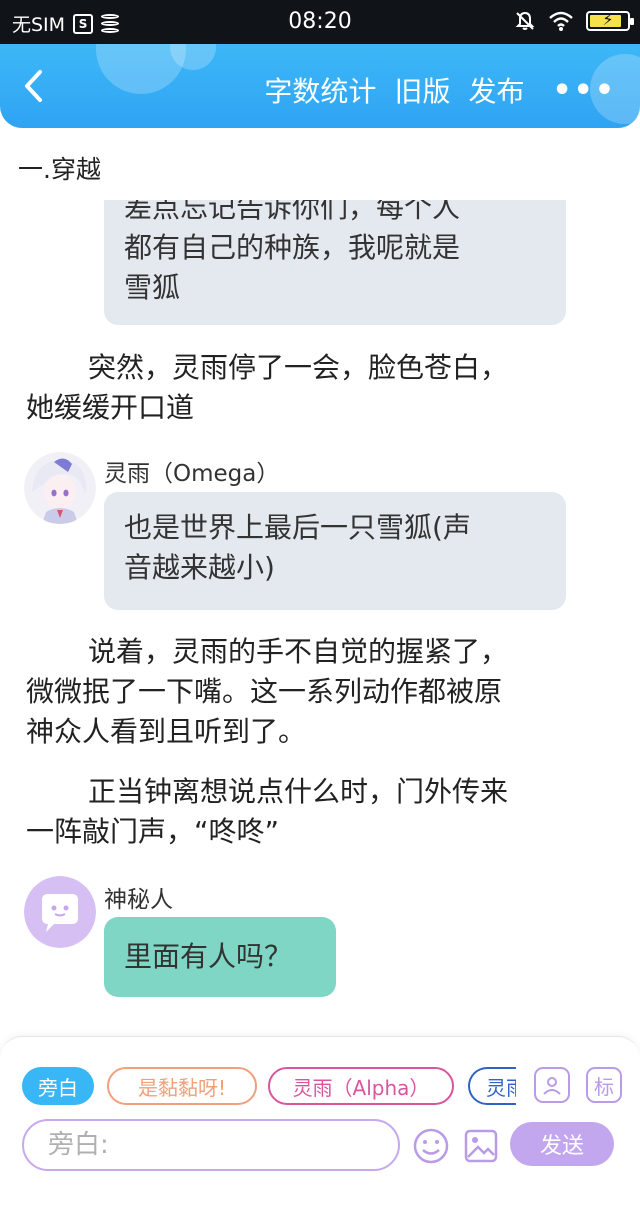 The width and height of the screenshot is (640, 1206). Describe the element at coordinates (574, 21) in the screenshot. I see `status-right: ⚡` at that location.